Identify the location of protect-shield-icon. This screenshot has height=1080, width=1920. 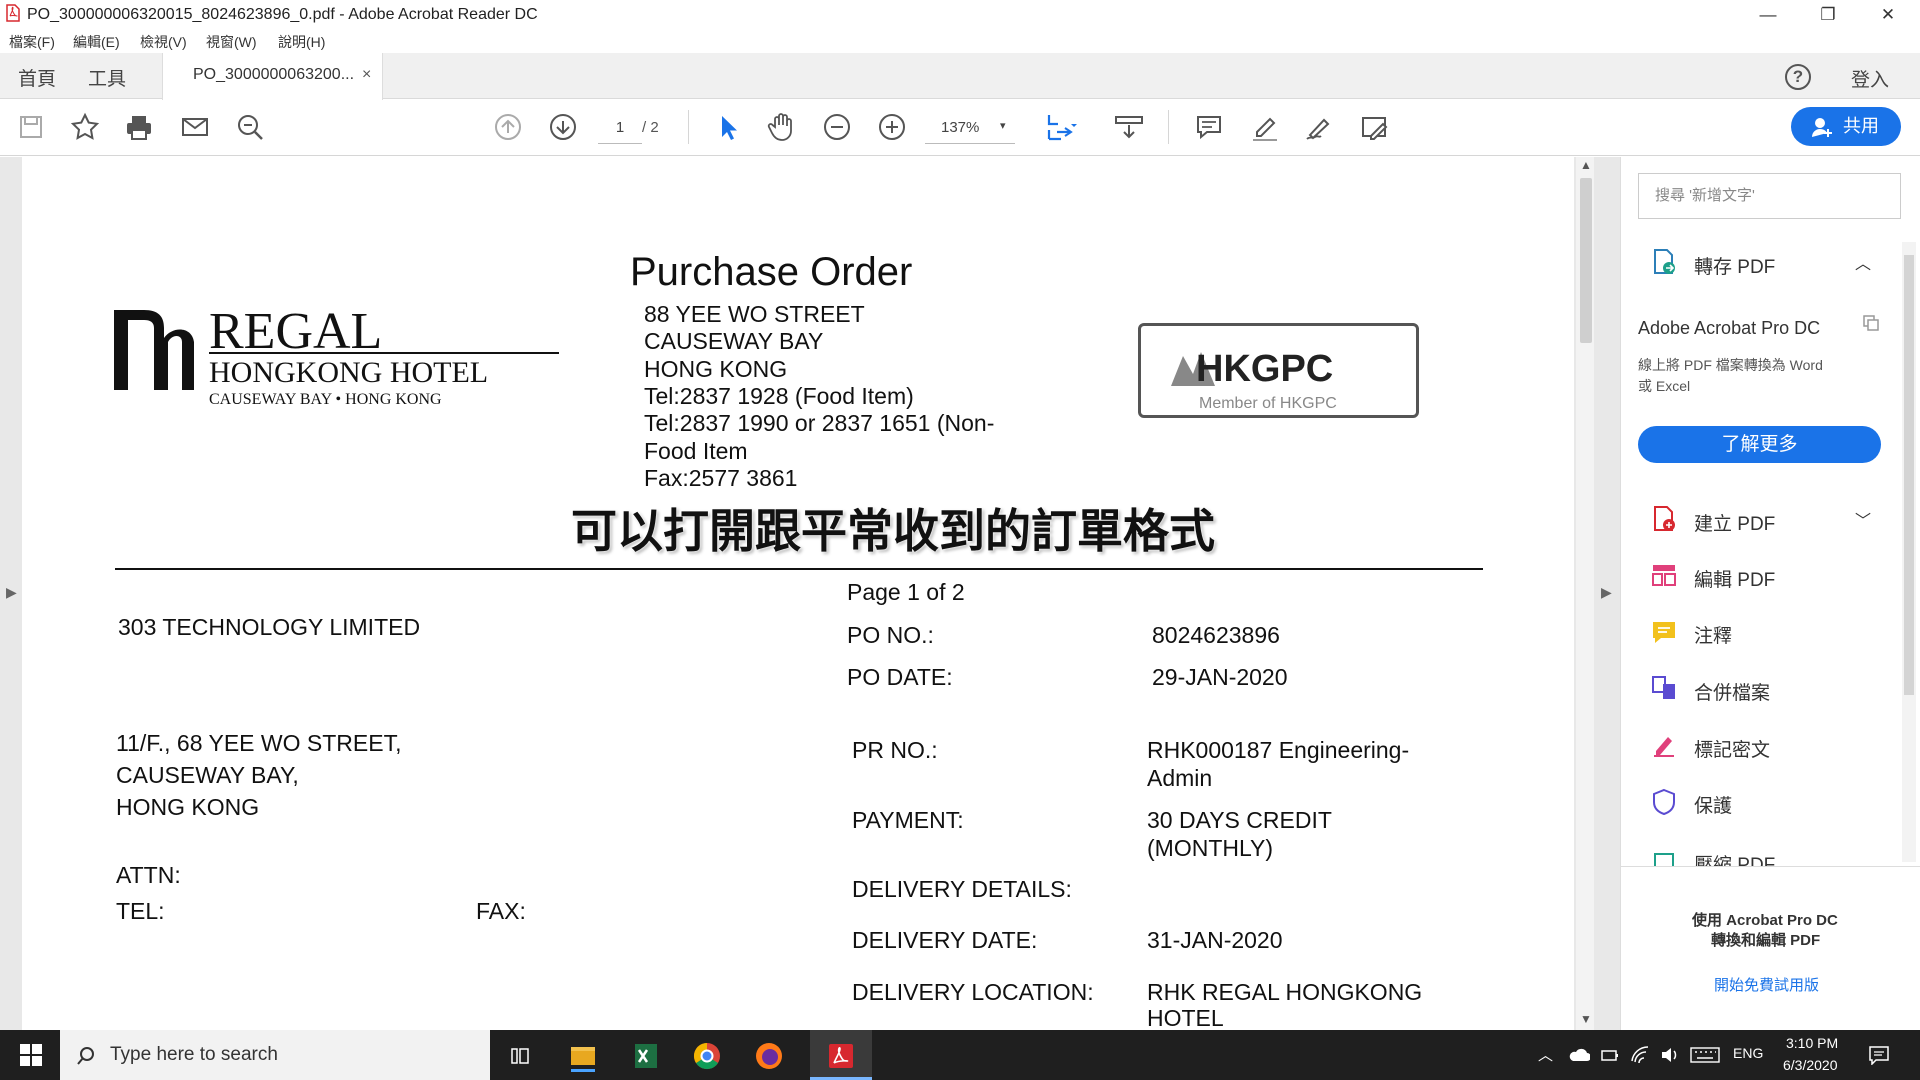
(1664, 802).